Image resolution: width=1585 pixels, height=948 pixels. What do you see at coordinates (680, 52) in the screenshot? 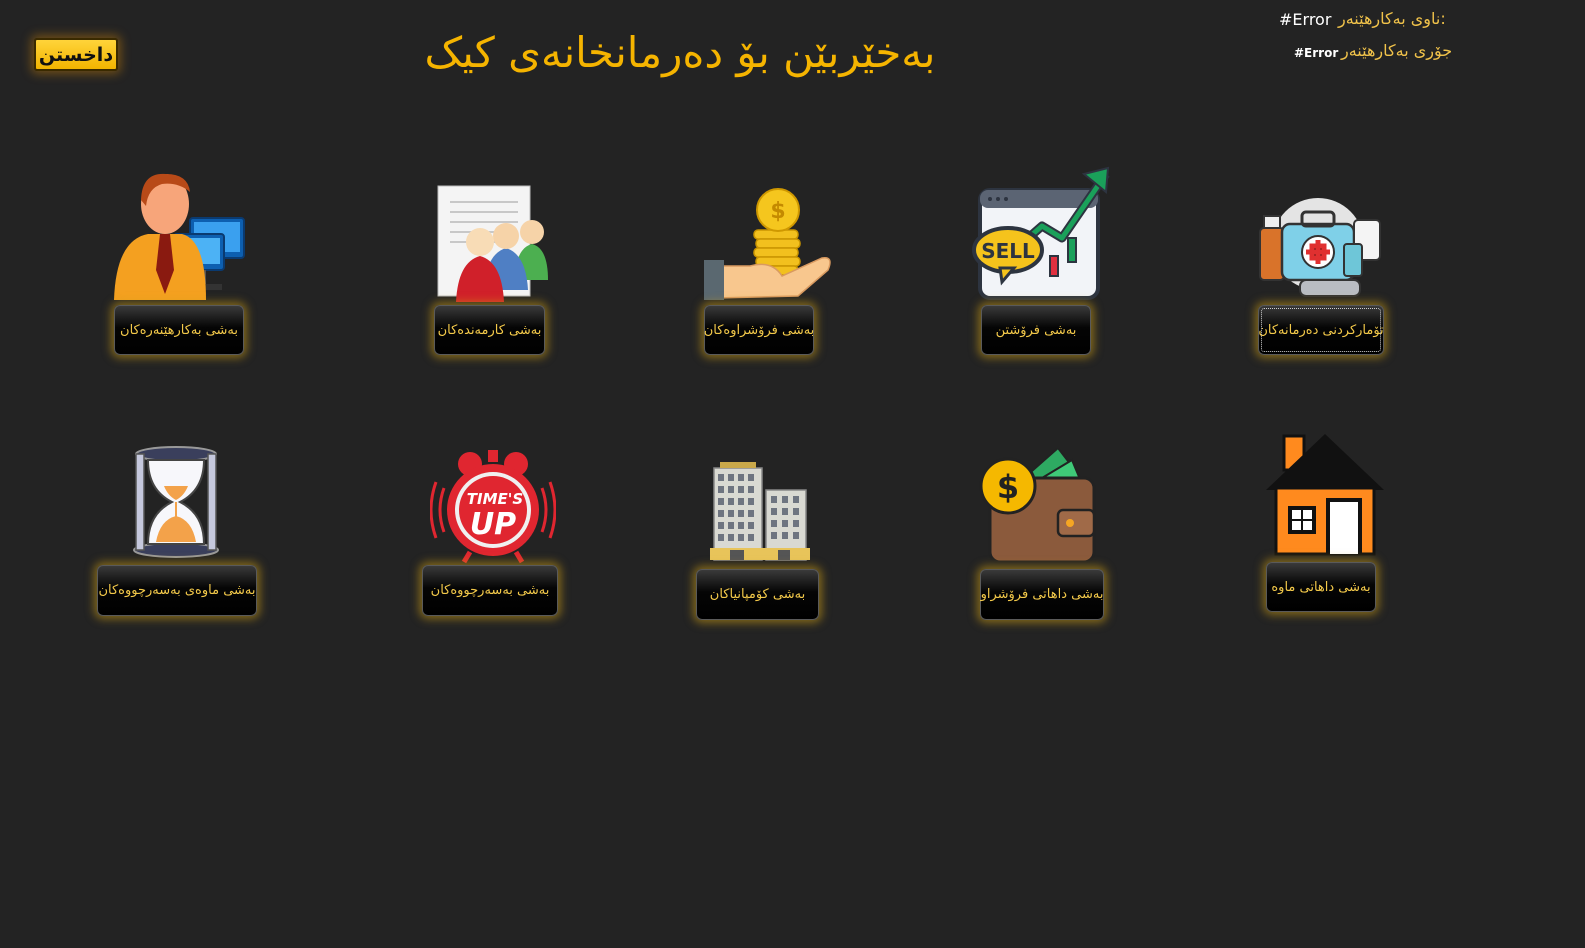
I see `page-title: بەخێربێن بۆ دەرمانخانەی کیک` at bounding box center [680, 52].